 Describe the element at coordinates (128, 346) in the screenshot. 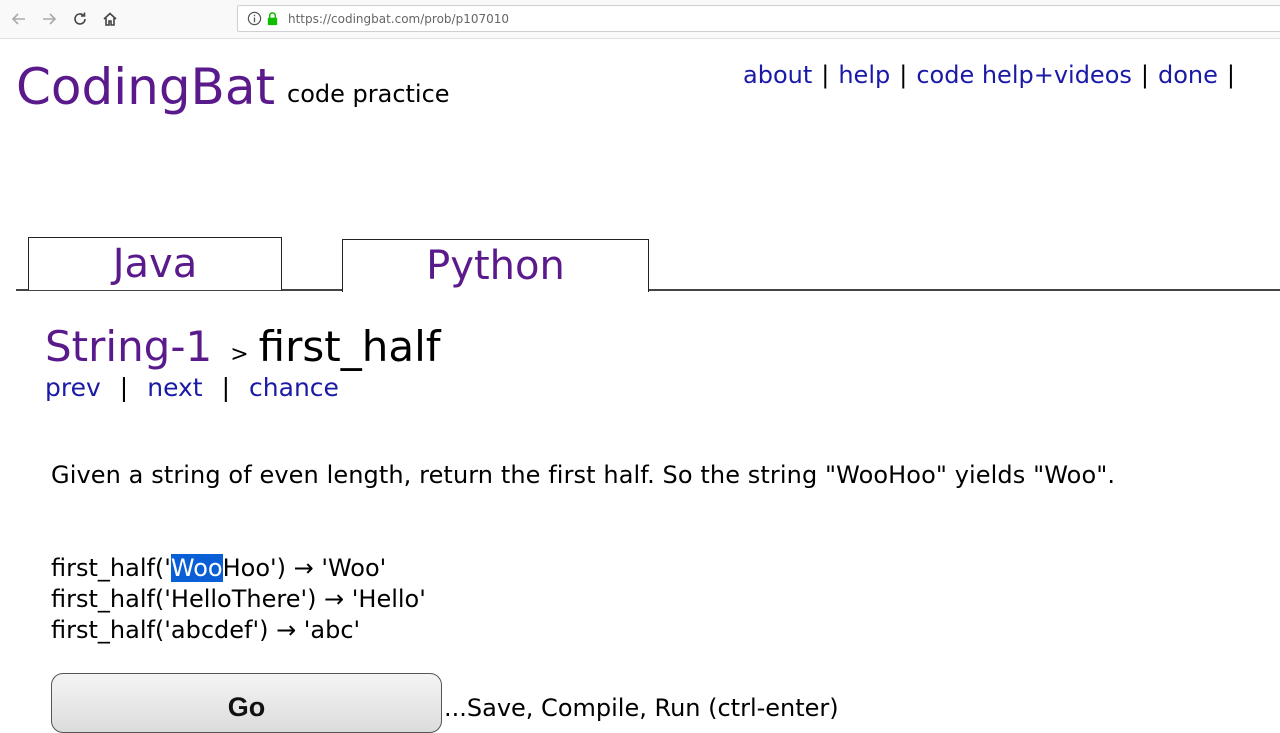

I see `category-link: String-1` at that location.